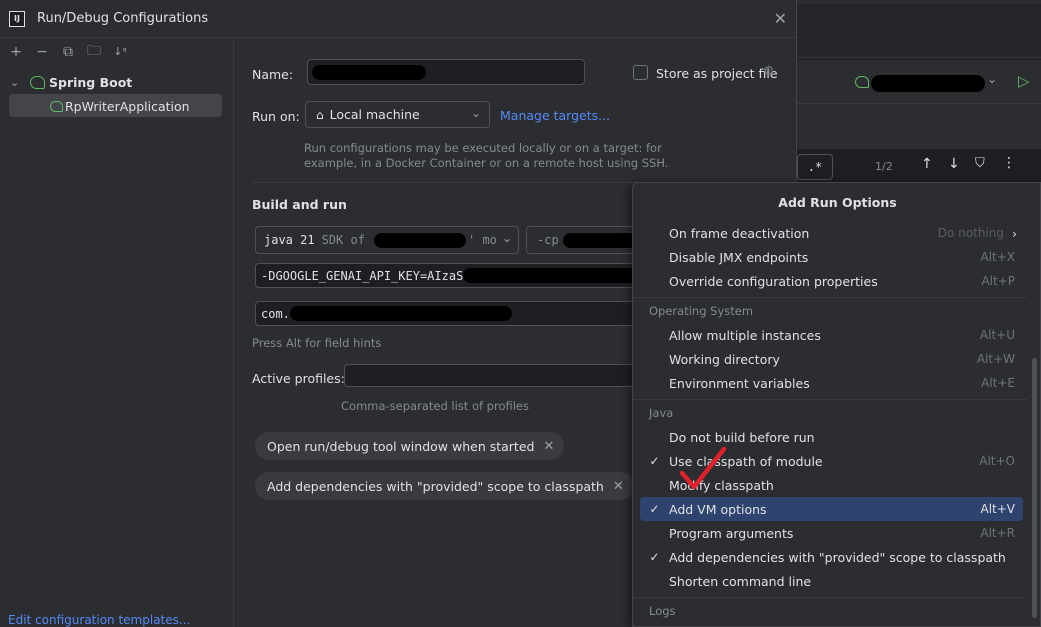  Describe the element at coordinates (273, 74) in the screenshot. I see `name-label: Name:` at that location.